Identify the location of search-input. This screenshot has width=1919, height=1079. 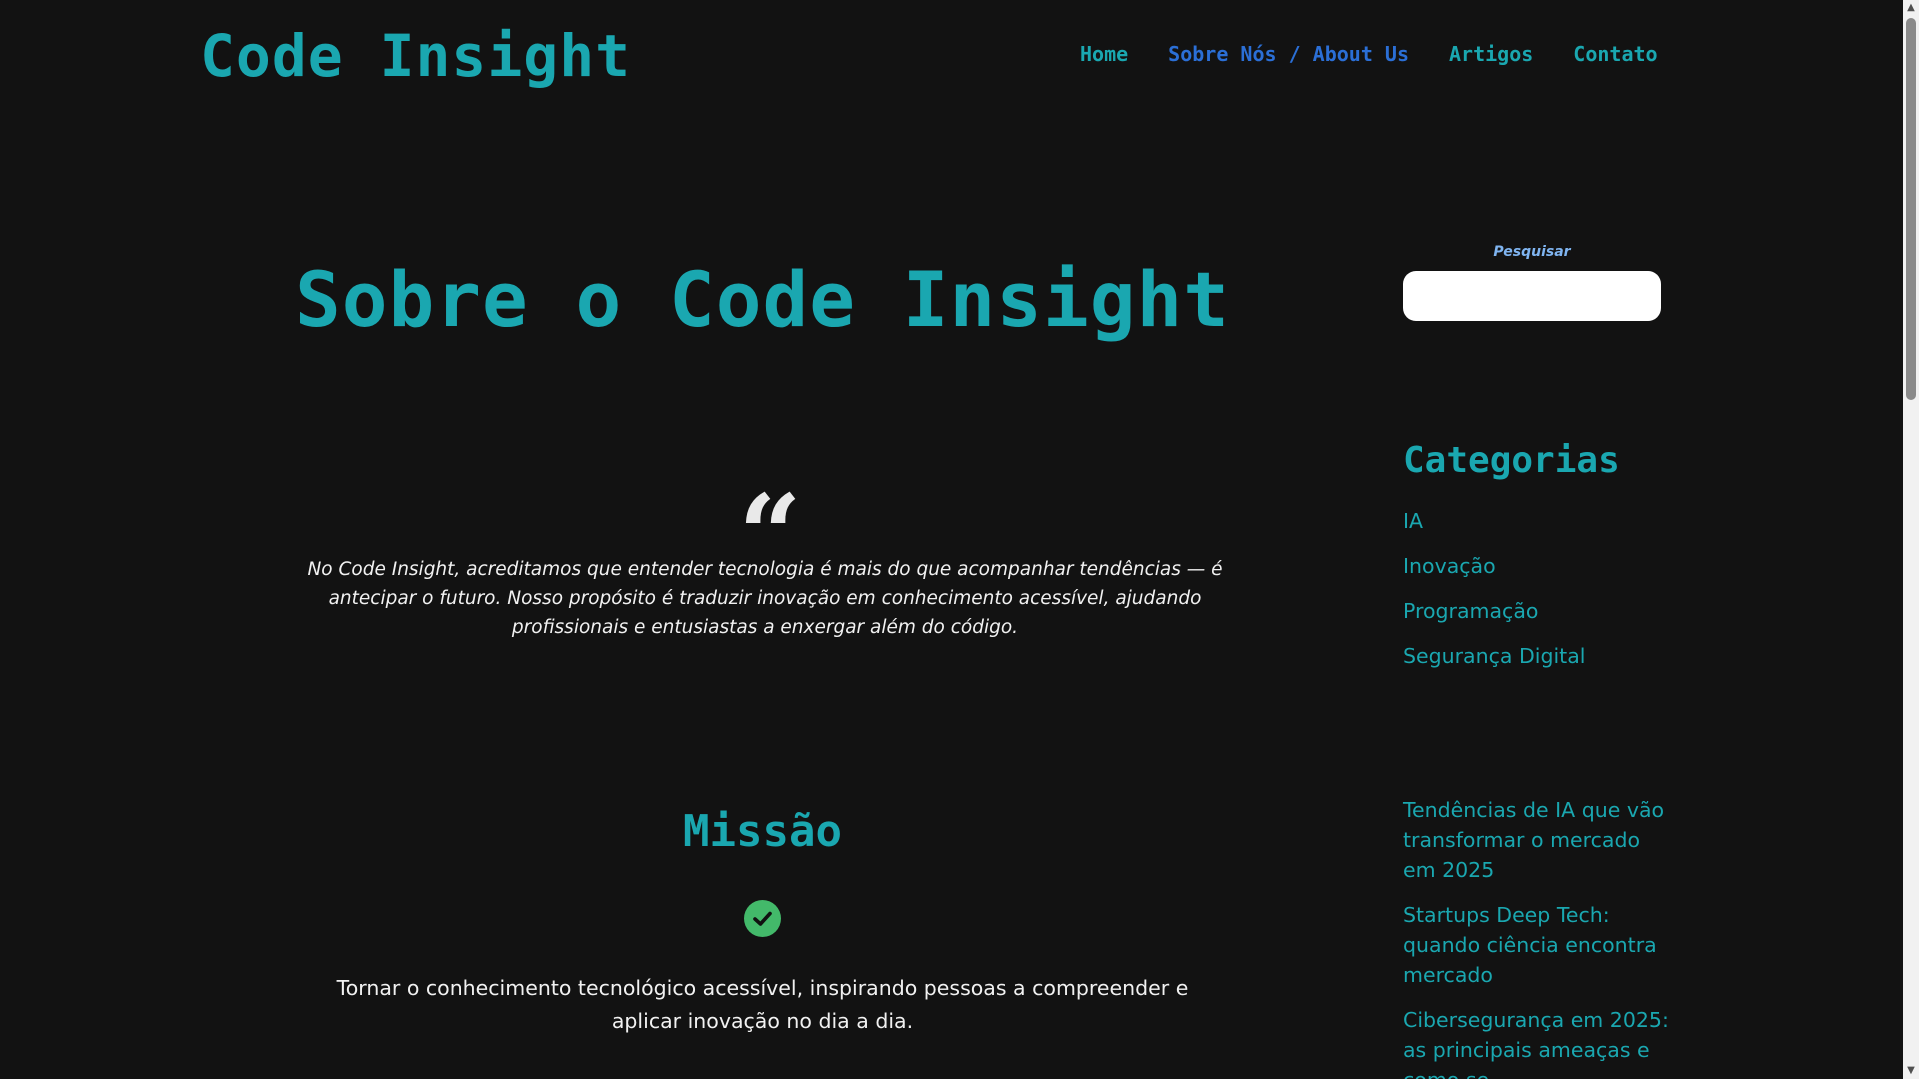
(1532, 296).